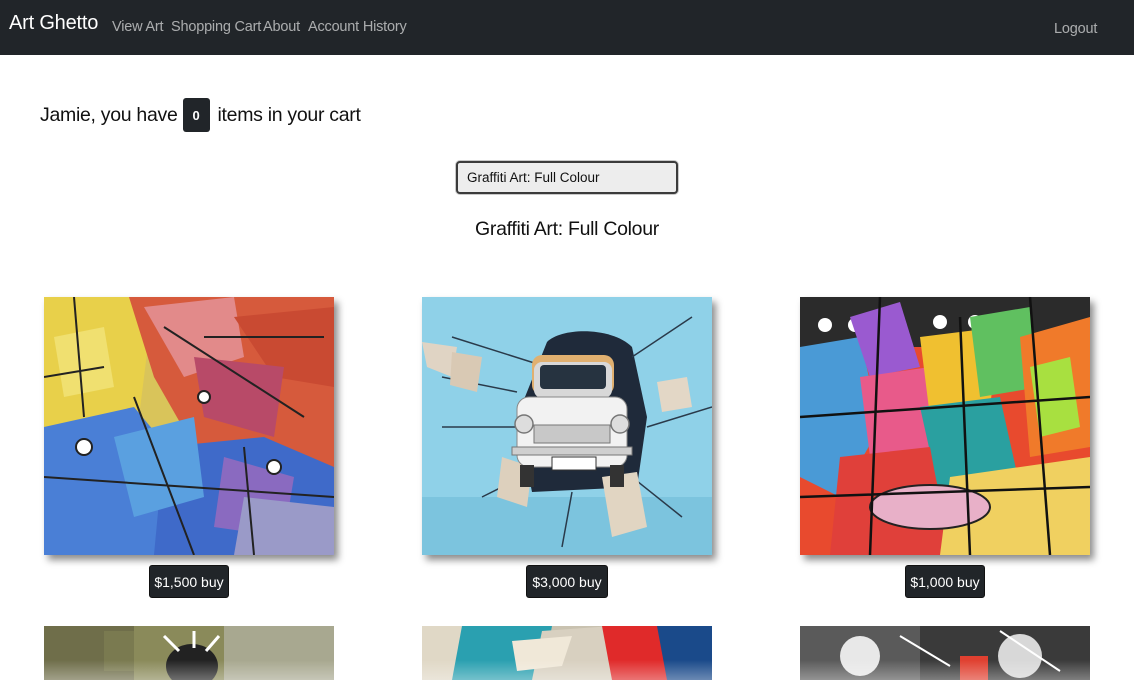 This screenshot has height=680, width=1134. Describe the element at coordinates (567, 177) in the screenshot. I see `category-select: Graffiti Art: Full Colour` at that location.